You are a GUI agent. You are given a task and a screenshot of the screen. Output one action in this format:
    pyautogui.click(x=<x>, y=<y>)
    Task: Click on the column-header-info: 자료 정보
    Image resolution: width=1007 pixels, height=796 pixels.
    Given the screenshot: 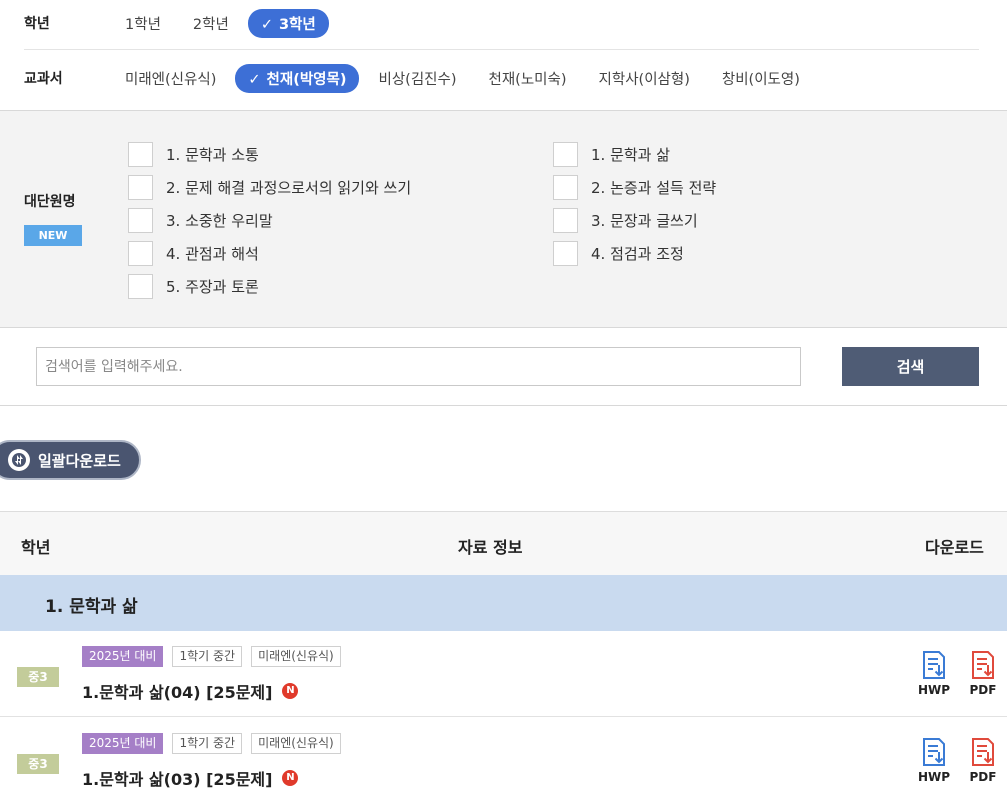 What is the action you would take?
    pyautogui.click(x=490, y=547)
    